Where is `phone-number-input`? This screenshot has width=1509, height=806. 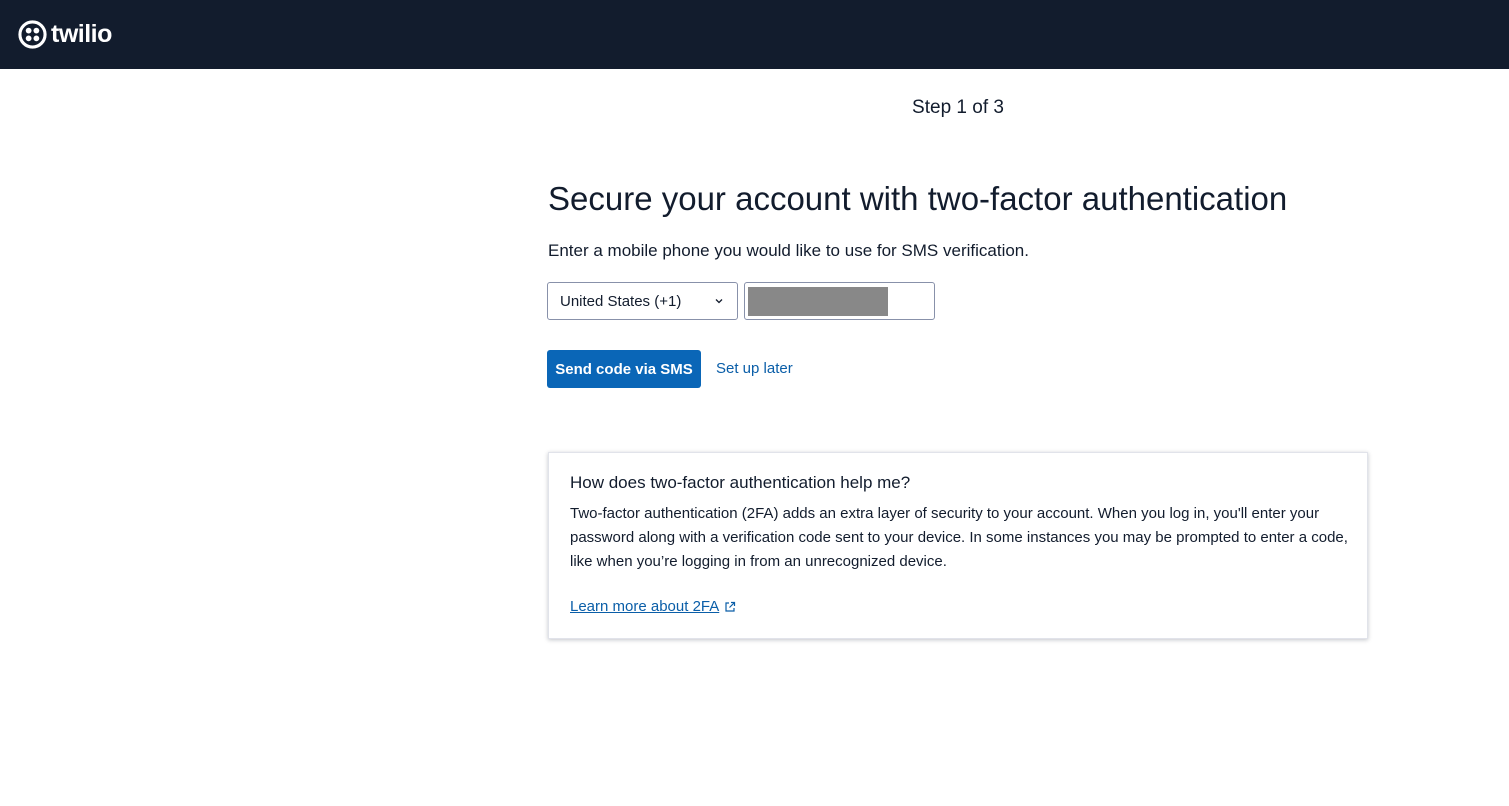
phone-number-input is located at coordinates (839, 301).